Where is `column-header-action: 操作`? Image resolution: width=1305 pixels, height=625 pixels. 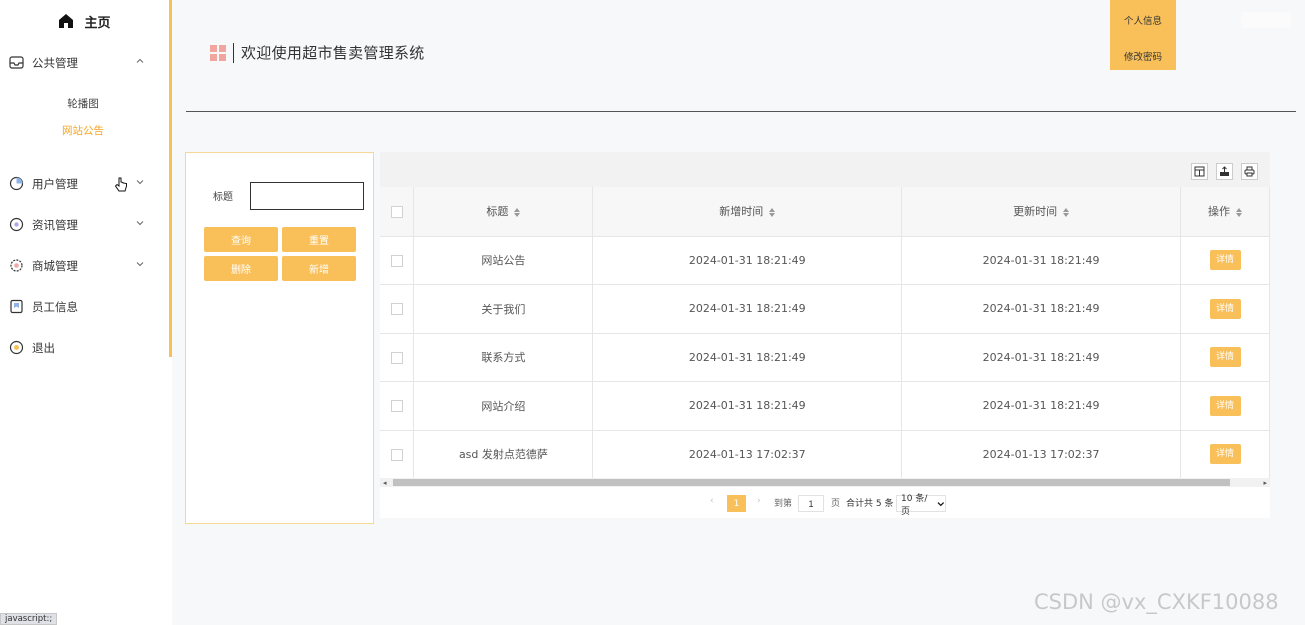 column-header-action: 操作 is located at coordinates (1225, 212).